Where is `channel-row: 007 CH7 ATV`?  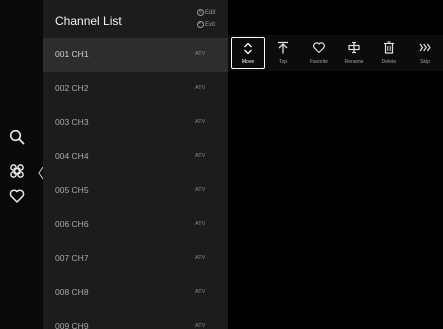 channel-row: 007 CH7 ATV is located at coordinates (135, 259).